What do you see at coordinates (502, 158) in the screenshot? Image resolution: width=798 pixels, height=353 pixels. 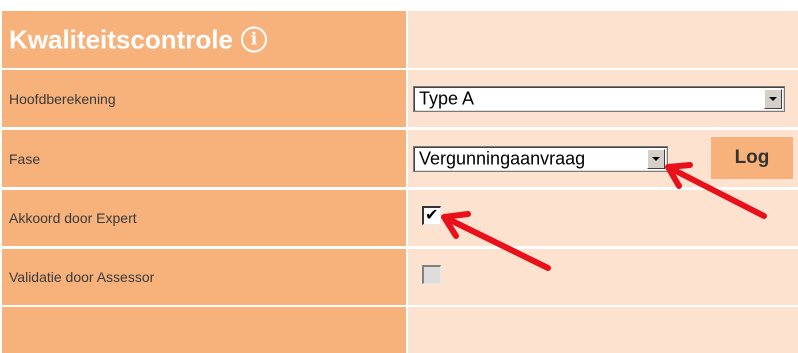 I see `fase-selected-value: Vergunningaanvraag` at bounding box center [502, 158].